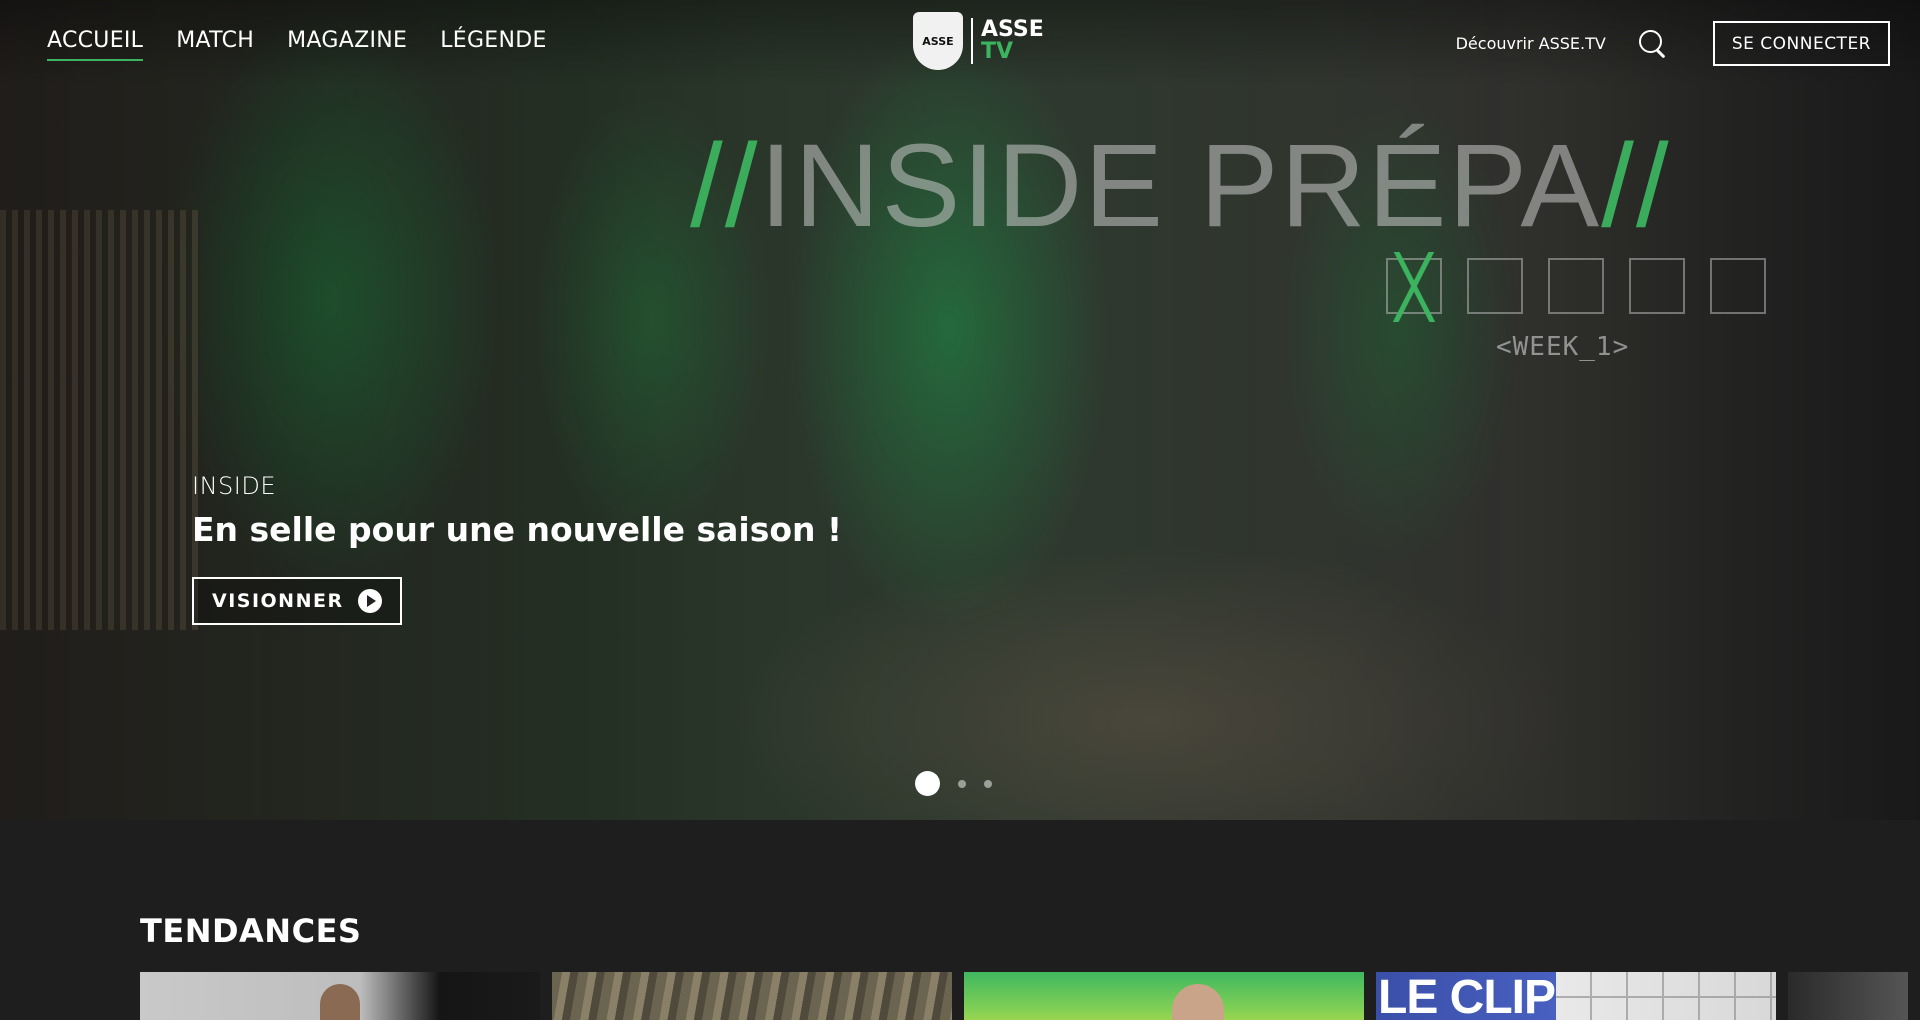 This screenshot has height=1020, width=1920. Describe the element at coordinates (978, 41) in the screenshot. I see `asse-tv-logo: ASSE ASSE TV` at that location.